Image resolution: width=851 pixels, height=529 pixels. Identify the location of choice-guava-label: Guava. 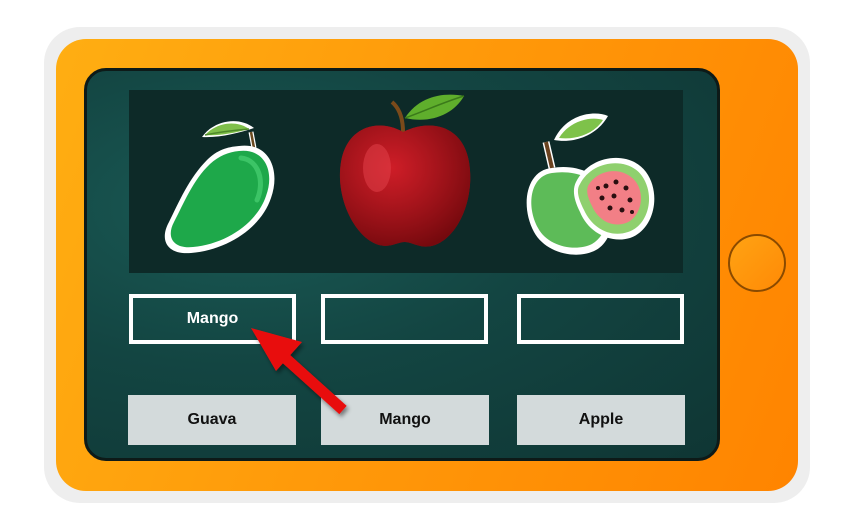
(212, 419).